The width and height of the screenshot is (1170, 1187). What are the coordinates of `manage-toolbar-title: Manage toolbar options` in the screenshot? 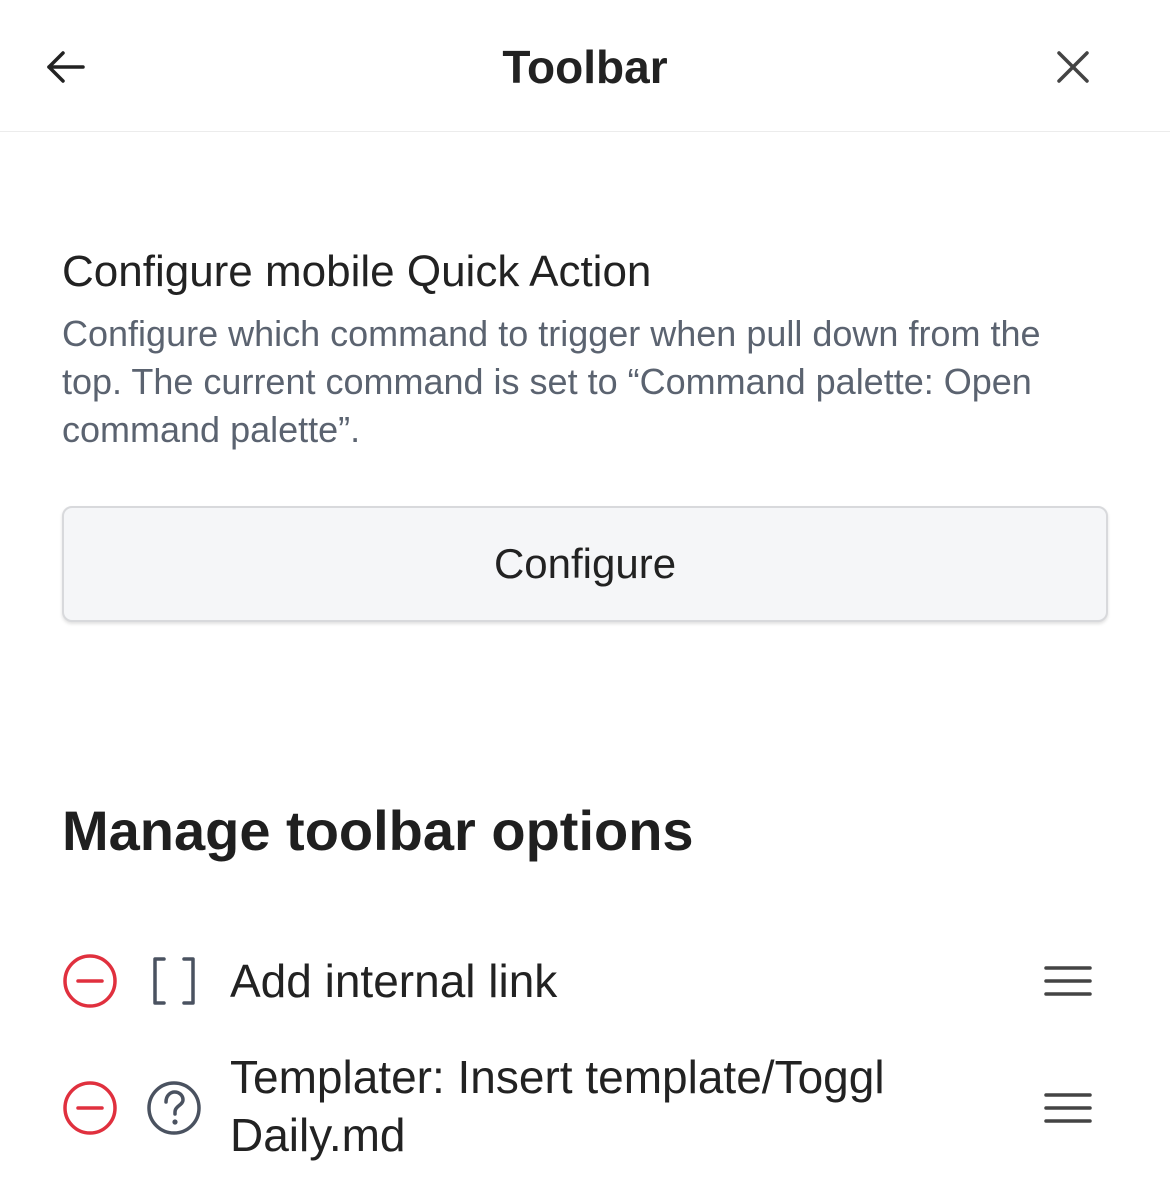 It's located at (378, 830).